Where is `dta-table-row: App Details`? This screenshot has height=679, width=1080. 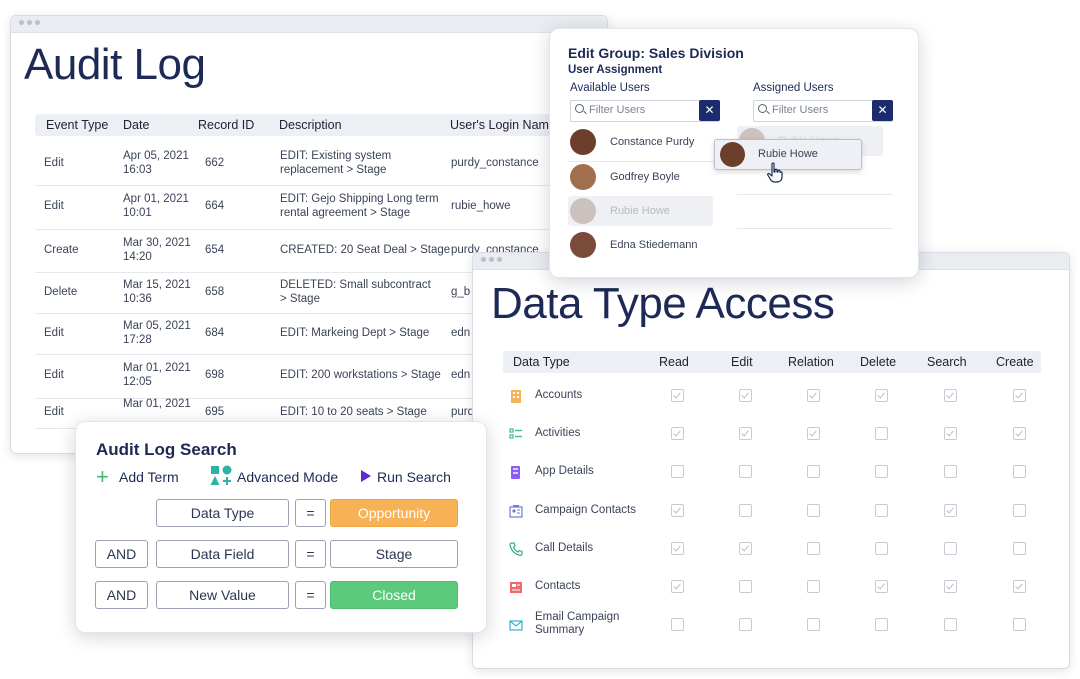
dta-table-row: App Details is located at coordinates (772, 472).